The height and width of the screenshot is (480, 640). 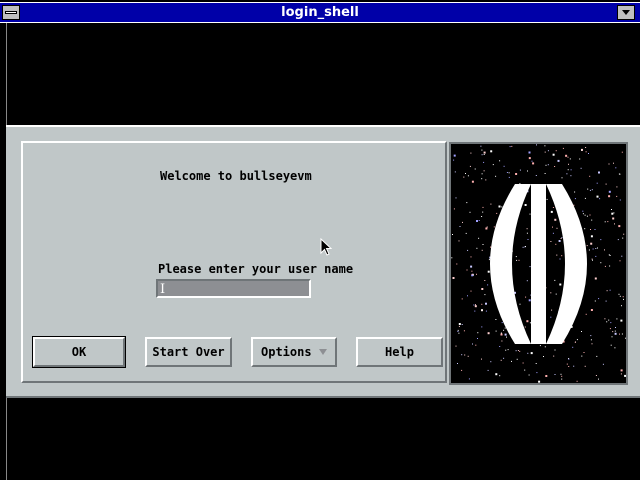 What do you see at coordinates (626, 12) in the screenshot?
I see `minimize-icon` at bounding box center [626, 12].